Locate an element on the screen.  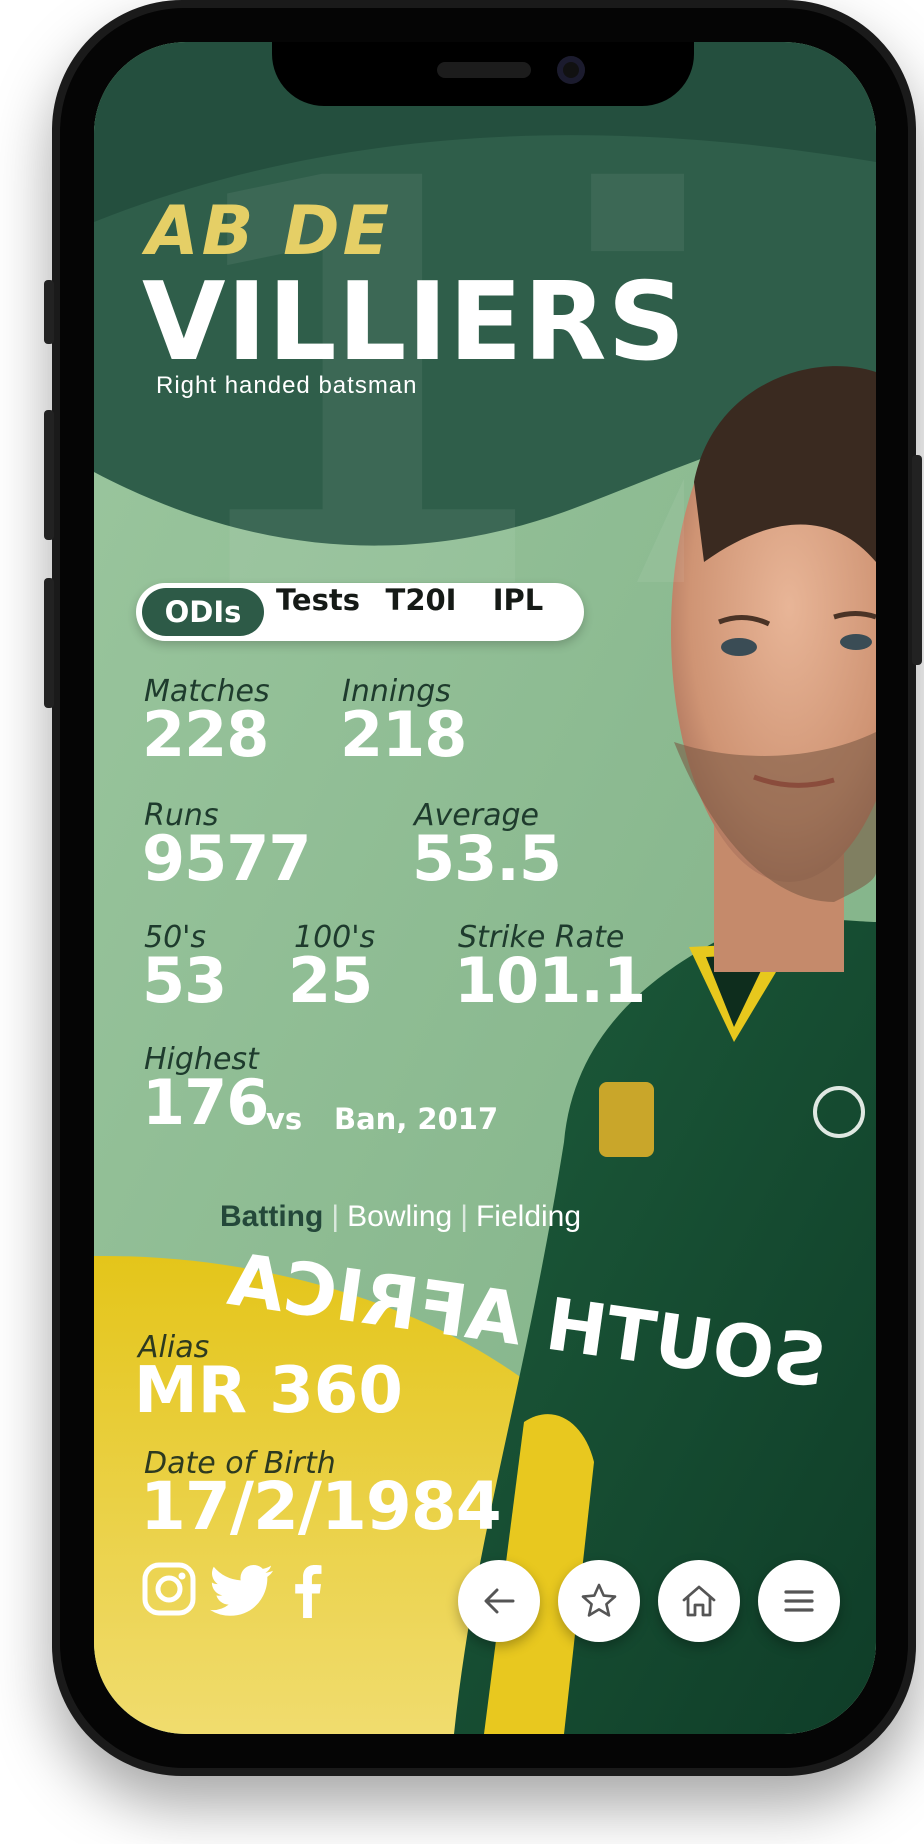
format-tabs: ODIs Tests T20I IPL is located at coordinates (360, 612).